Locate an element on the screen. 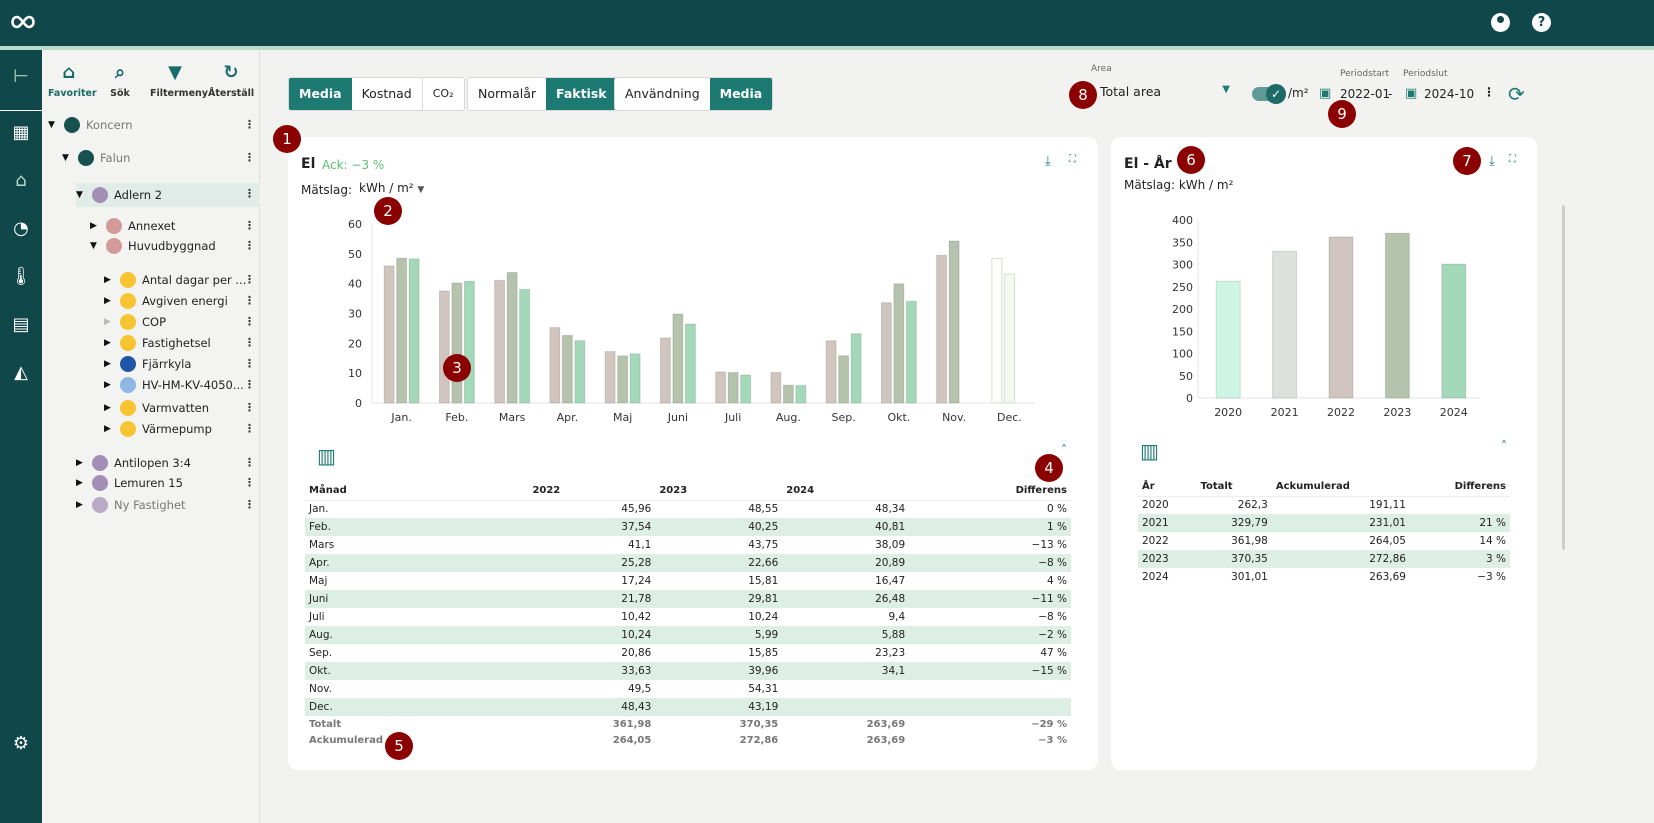 This screenshot has width=1654, height=823. column-header: 2024 is located at coordinates (846, 491).